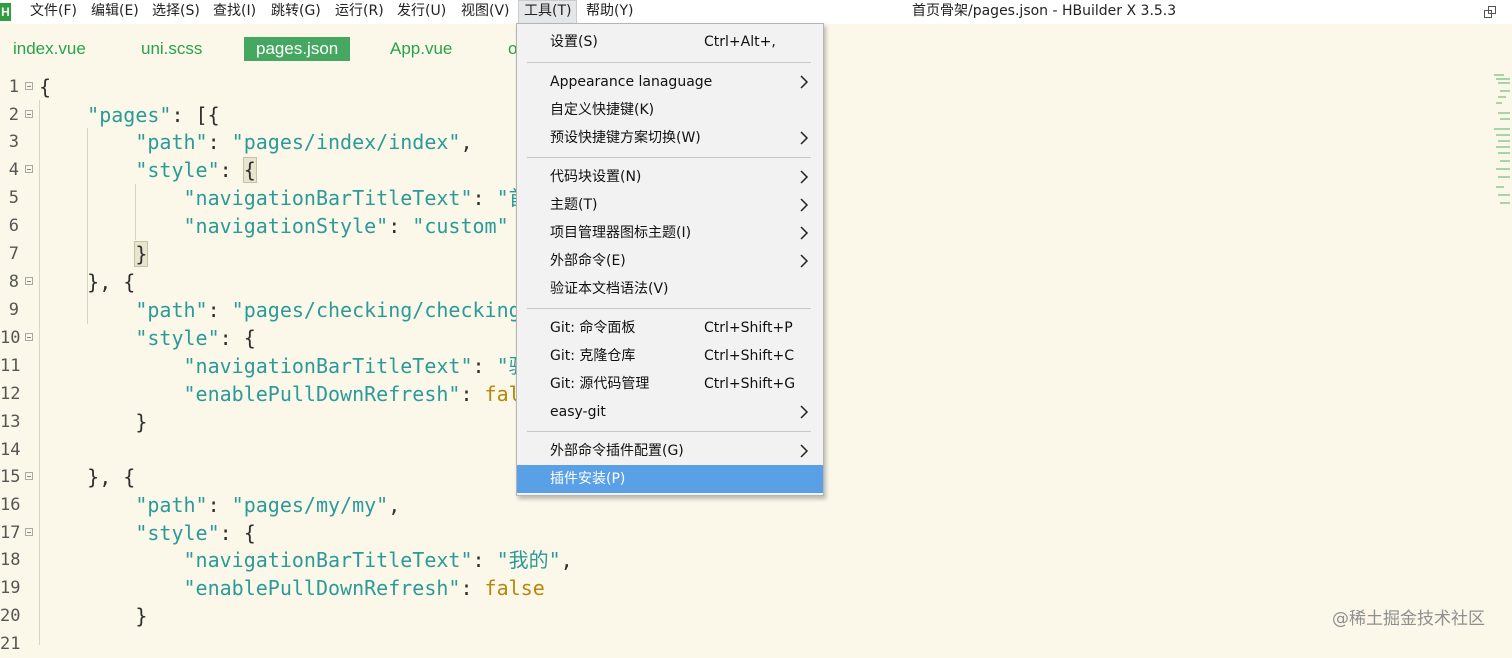 Image resolution: width=1512 pixels, height=658 pixels. I want to click on menu-help: 帮助(Y), so click(609, 12).